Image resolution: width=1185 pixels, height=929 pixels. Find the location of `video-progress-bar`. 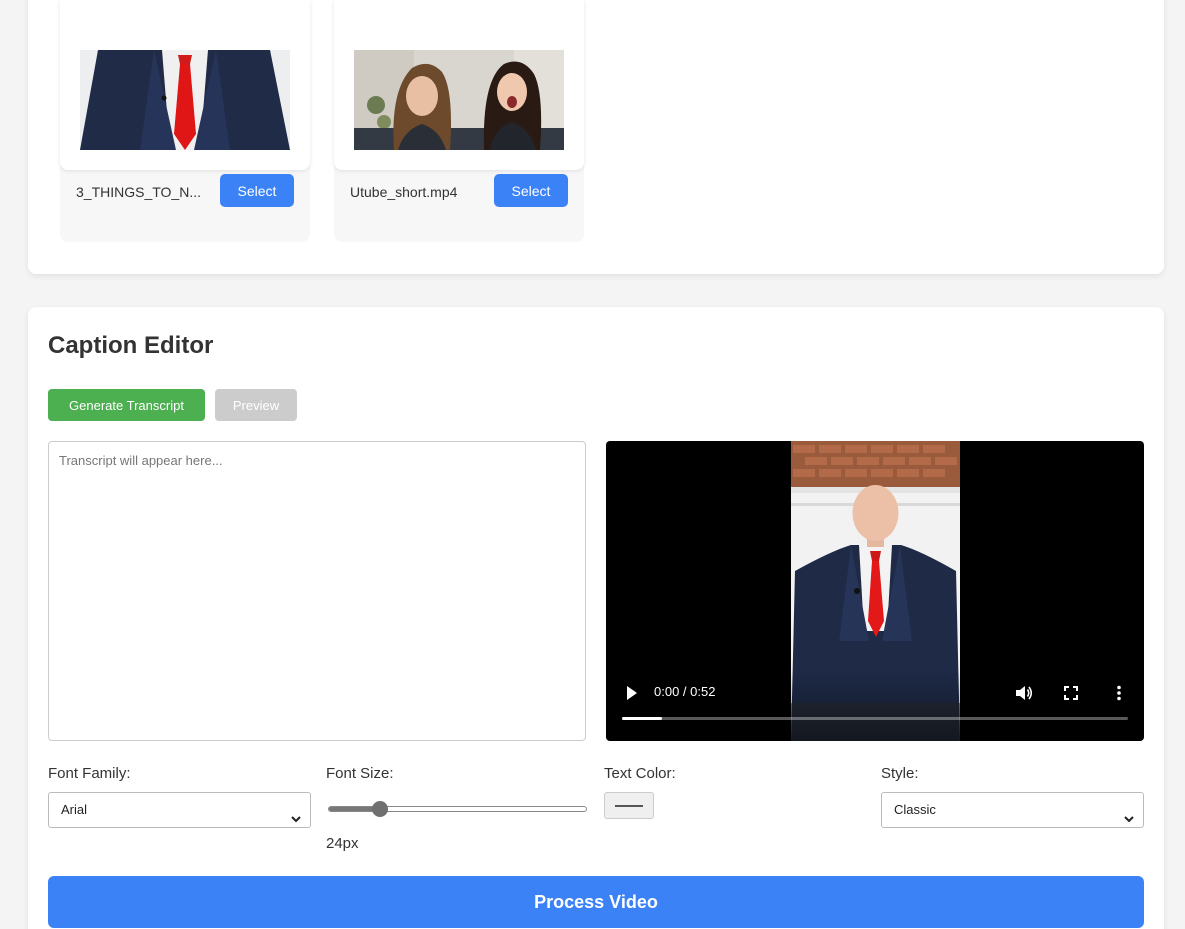

video-progress-bar is located at coordinates (875, 718).